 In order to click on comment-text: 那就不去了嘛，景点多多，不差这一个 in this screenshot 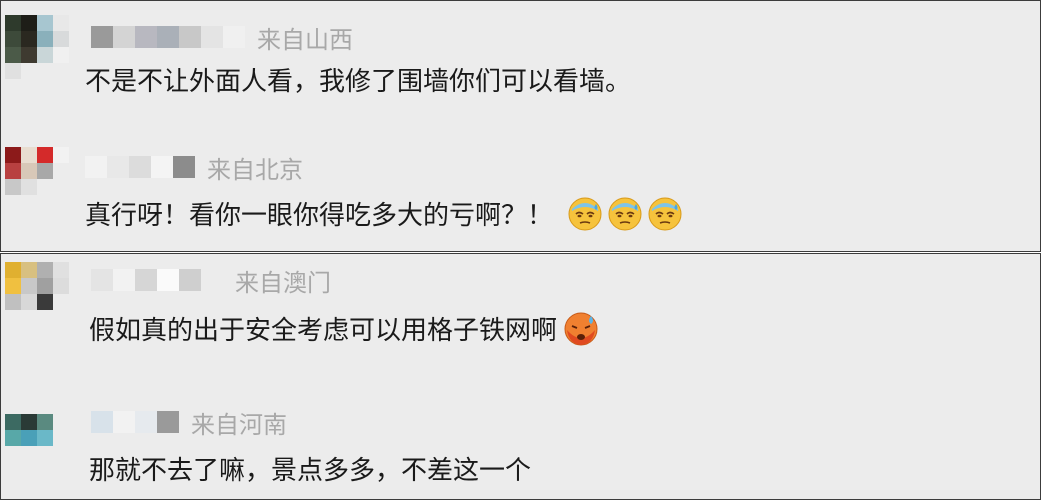, I will do `click(310, 468)`.